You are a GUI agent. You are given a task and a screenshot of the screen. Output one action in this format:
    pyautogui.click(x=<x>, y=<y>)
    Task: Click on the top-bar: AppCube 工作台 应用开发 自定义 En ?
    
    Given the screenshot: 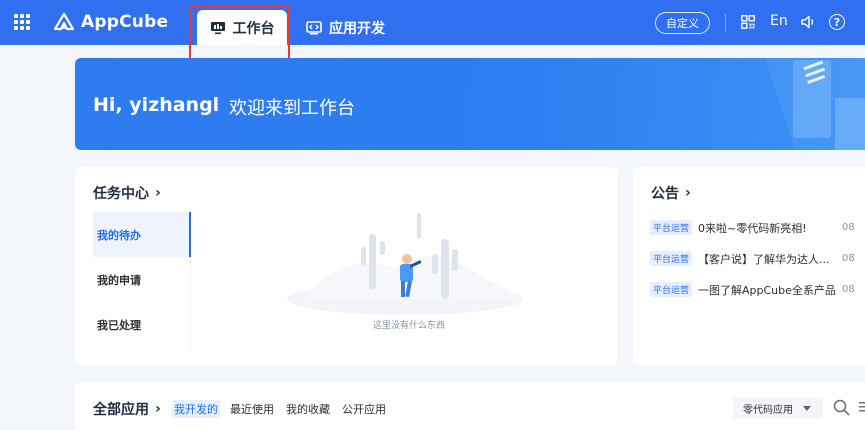 What is the action you would take?
    pyautogui.click(x=432, y=22)
    